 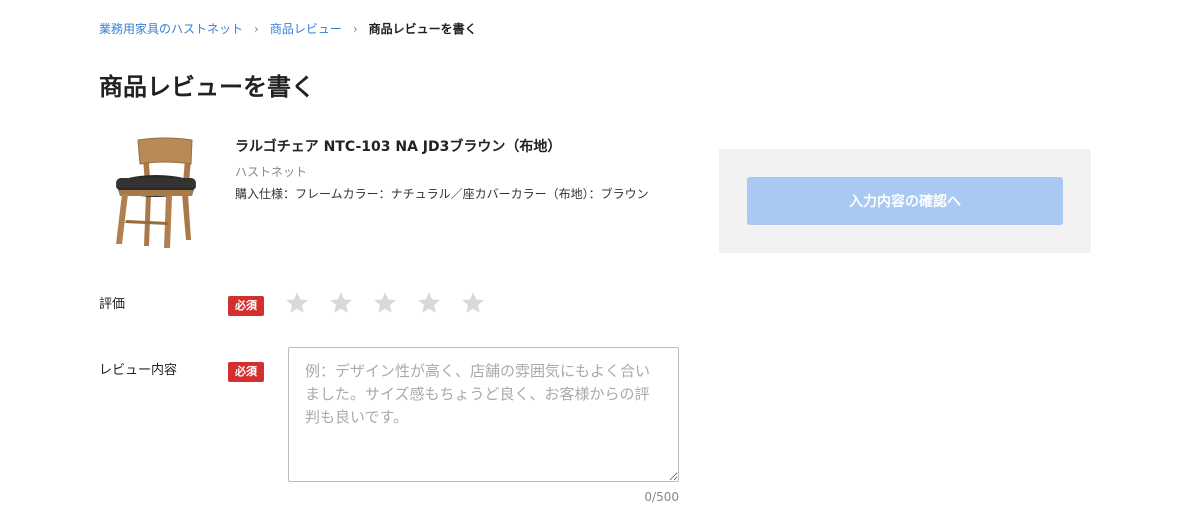 What do you see at coordinates (306, 29) in the screenshot?
I see `breadcrumb-link-reviews: 商品レビュー` at bounding box center [306, 29].